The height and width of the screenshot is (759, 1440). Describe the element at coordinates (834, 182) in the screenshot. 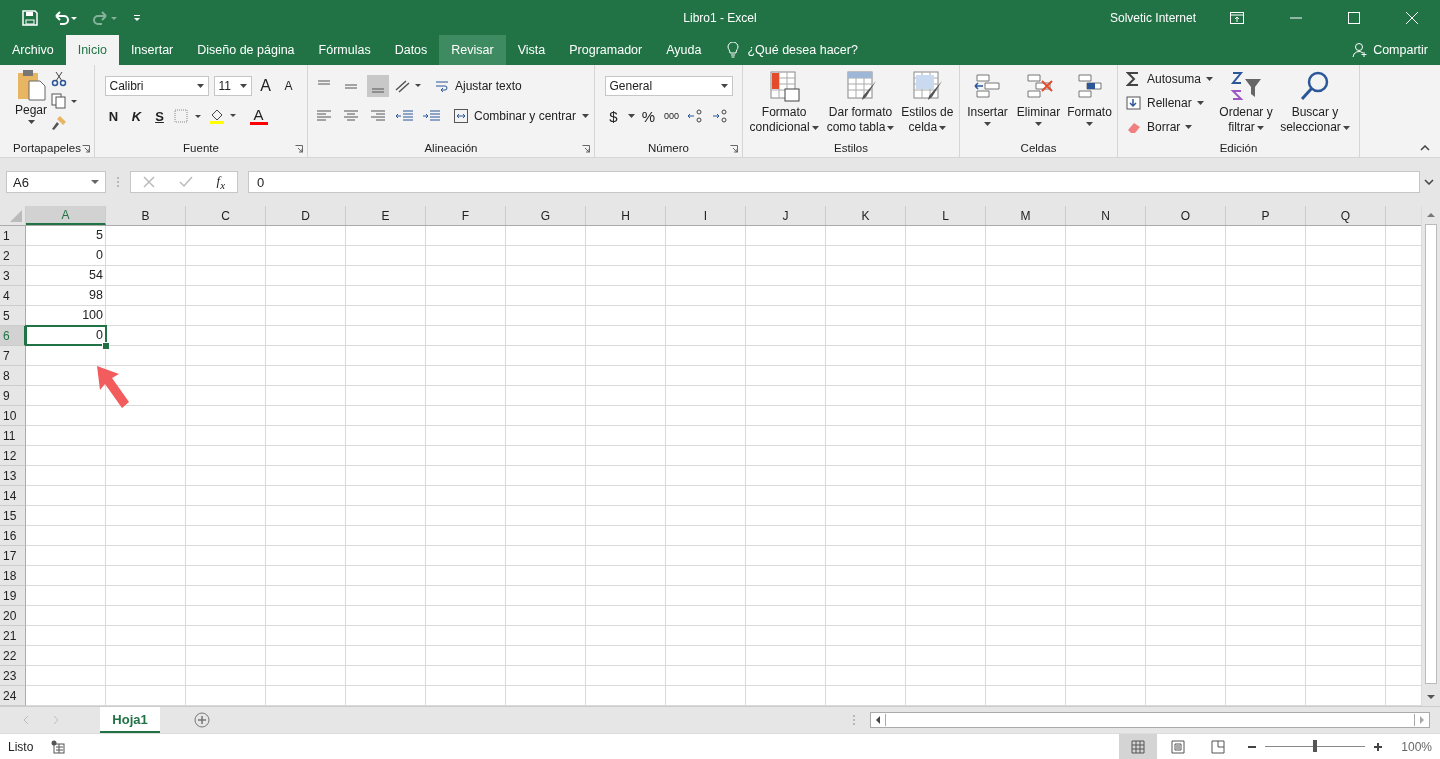

I see `formula-input: 0` at that location.